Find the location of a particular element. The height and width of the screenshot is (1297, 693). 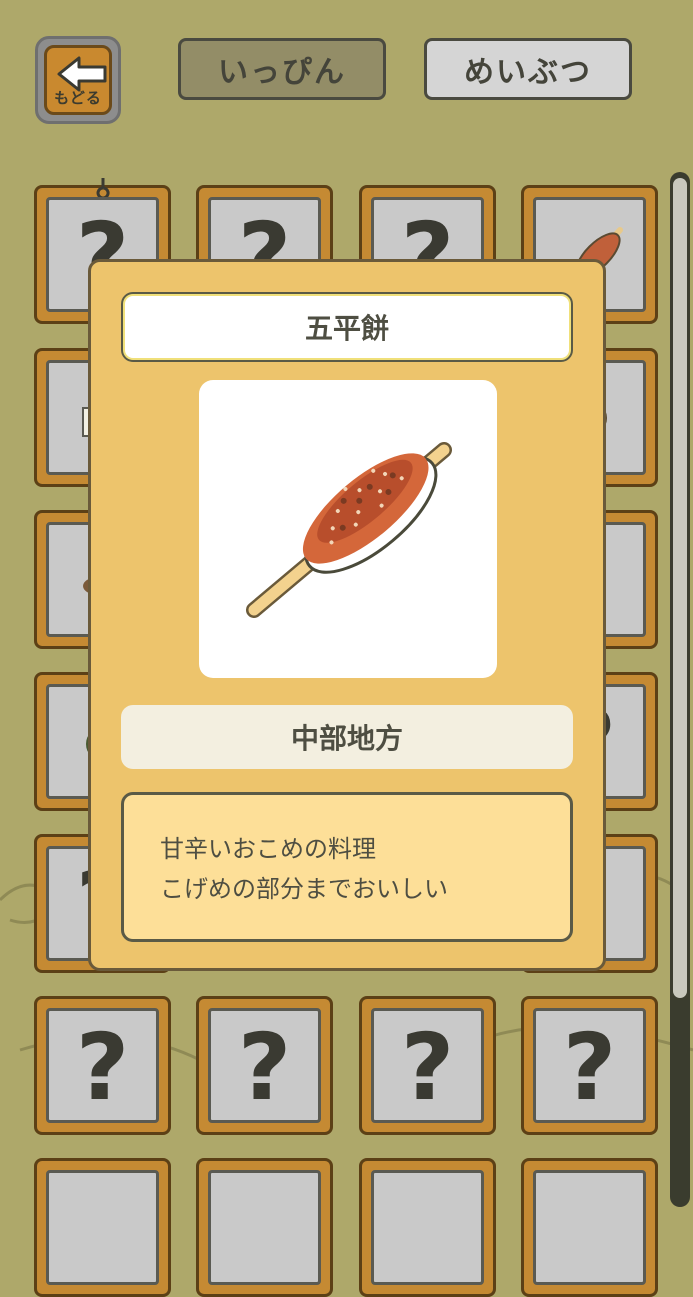

description-line: 甘辛いおこめの料理 is located at coordinates (268, 849).